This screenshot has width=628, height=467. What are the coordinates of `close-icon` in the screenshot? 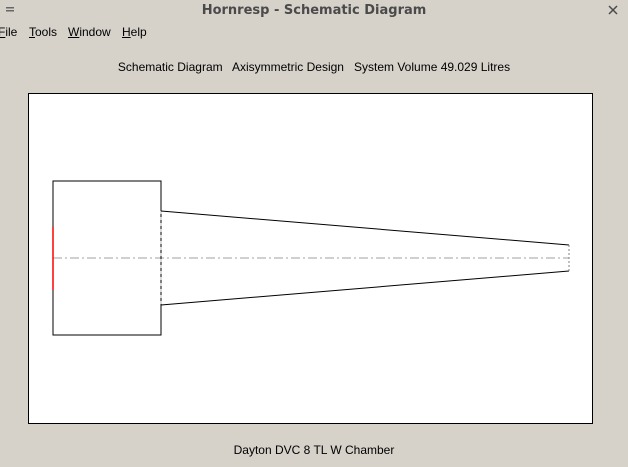 It's located at (613, 10).